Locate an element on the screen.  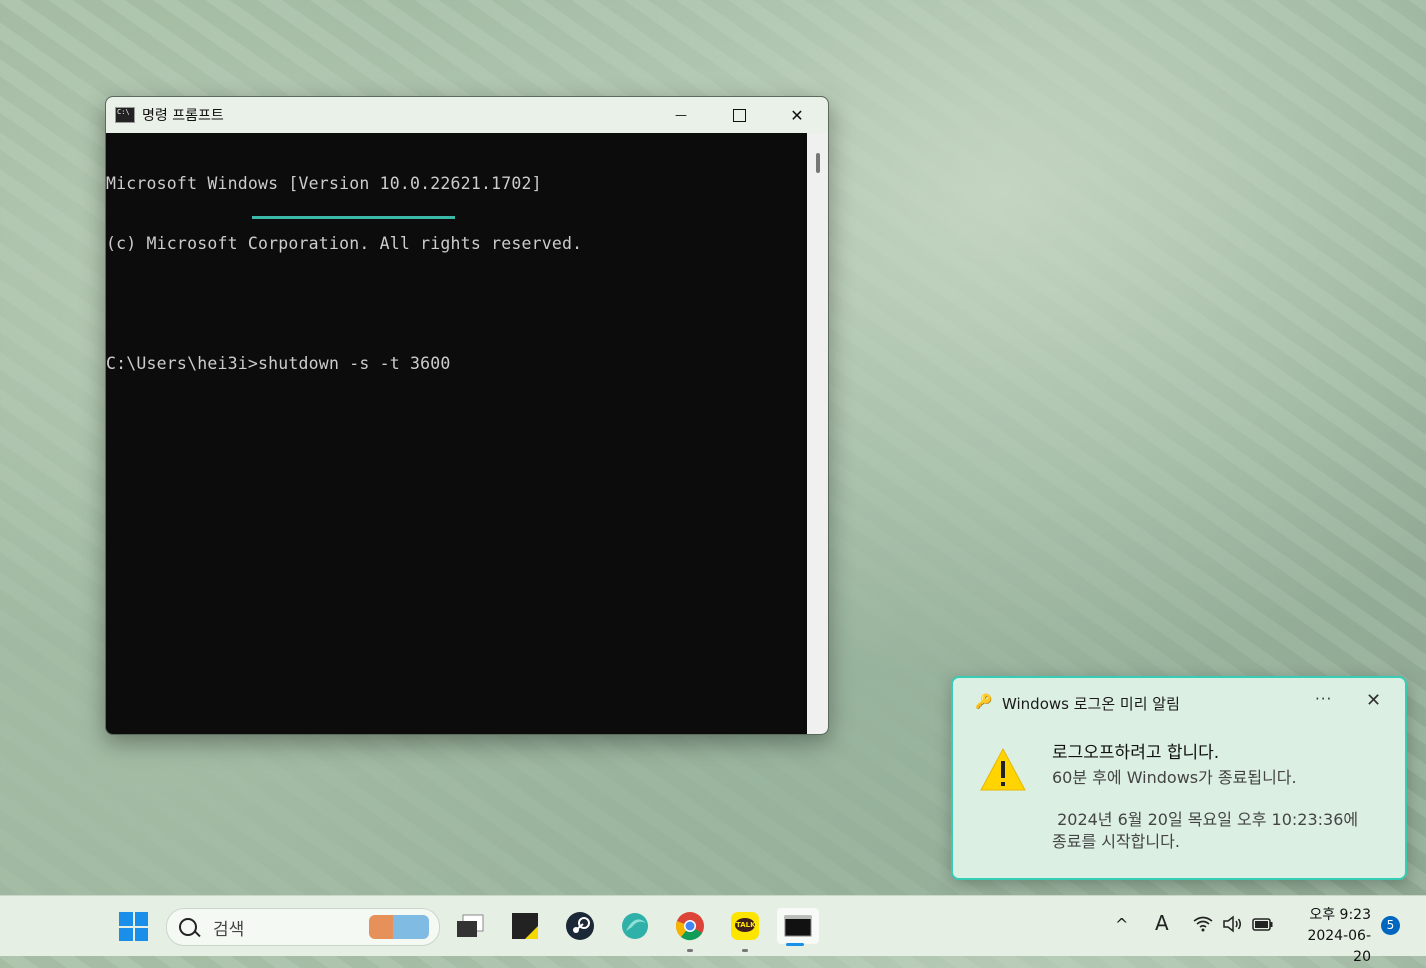
task-view-icon is located at coordinates (470, 926).